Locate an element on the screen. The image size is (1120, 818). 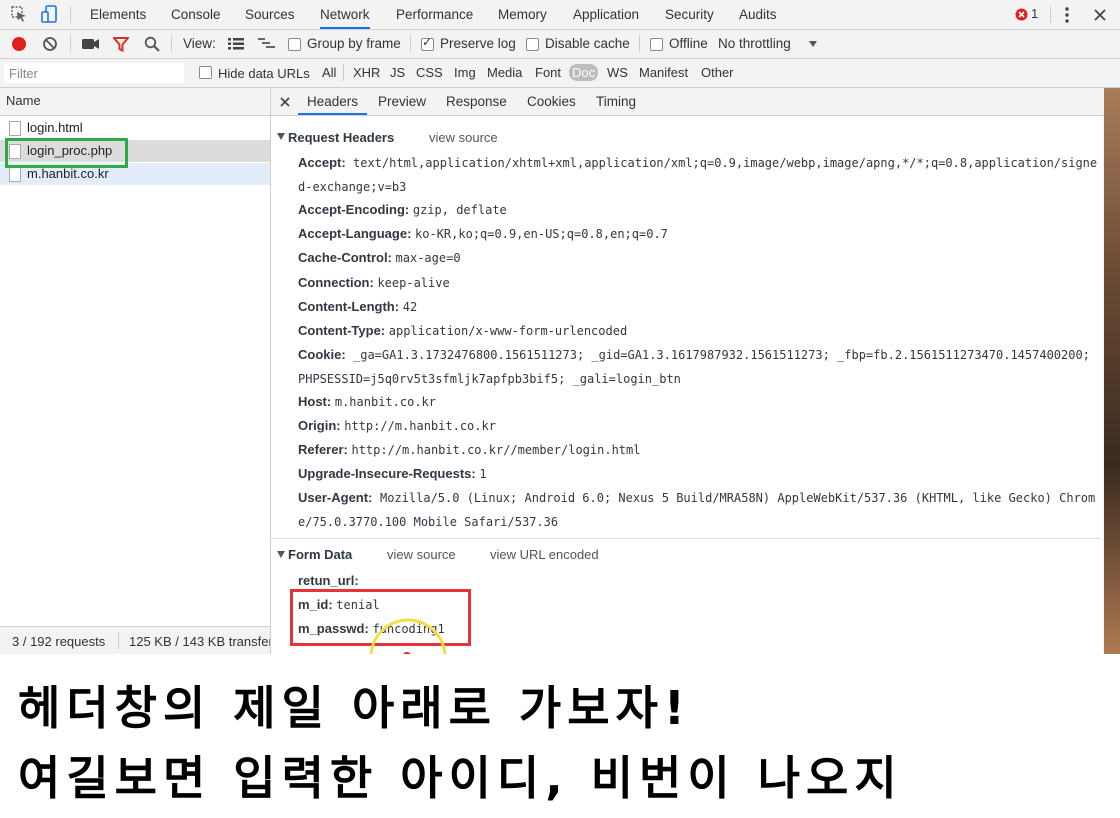
offline-checkbox is located at coordinates (656, 44).